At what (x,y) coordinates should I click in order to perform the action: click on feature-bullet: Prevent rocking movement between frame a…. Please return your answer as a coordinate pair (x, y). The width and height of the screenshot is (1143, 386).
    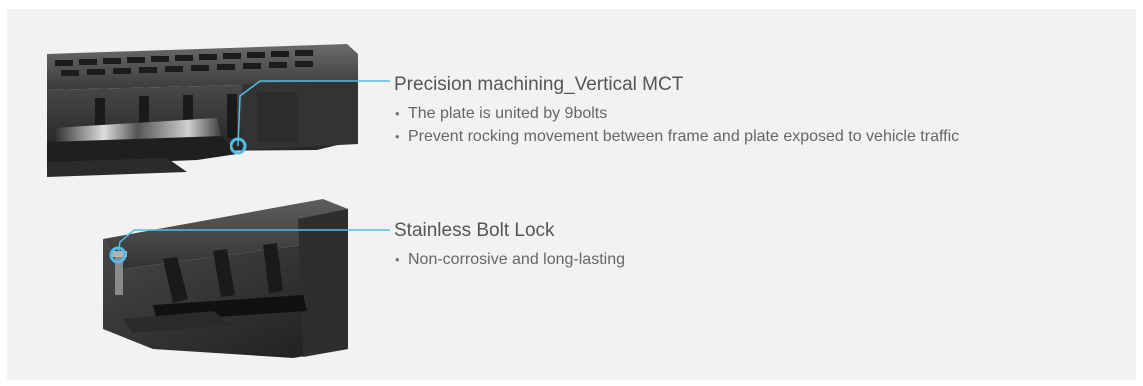
    Looking at the image, I should click on (754, 136).